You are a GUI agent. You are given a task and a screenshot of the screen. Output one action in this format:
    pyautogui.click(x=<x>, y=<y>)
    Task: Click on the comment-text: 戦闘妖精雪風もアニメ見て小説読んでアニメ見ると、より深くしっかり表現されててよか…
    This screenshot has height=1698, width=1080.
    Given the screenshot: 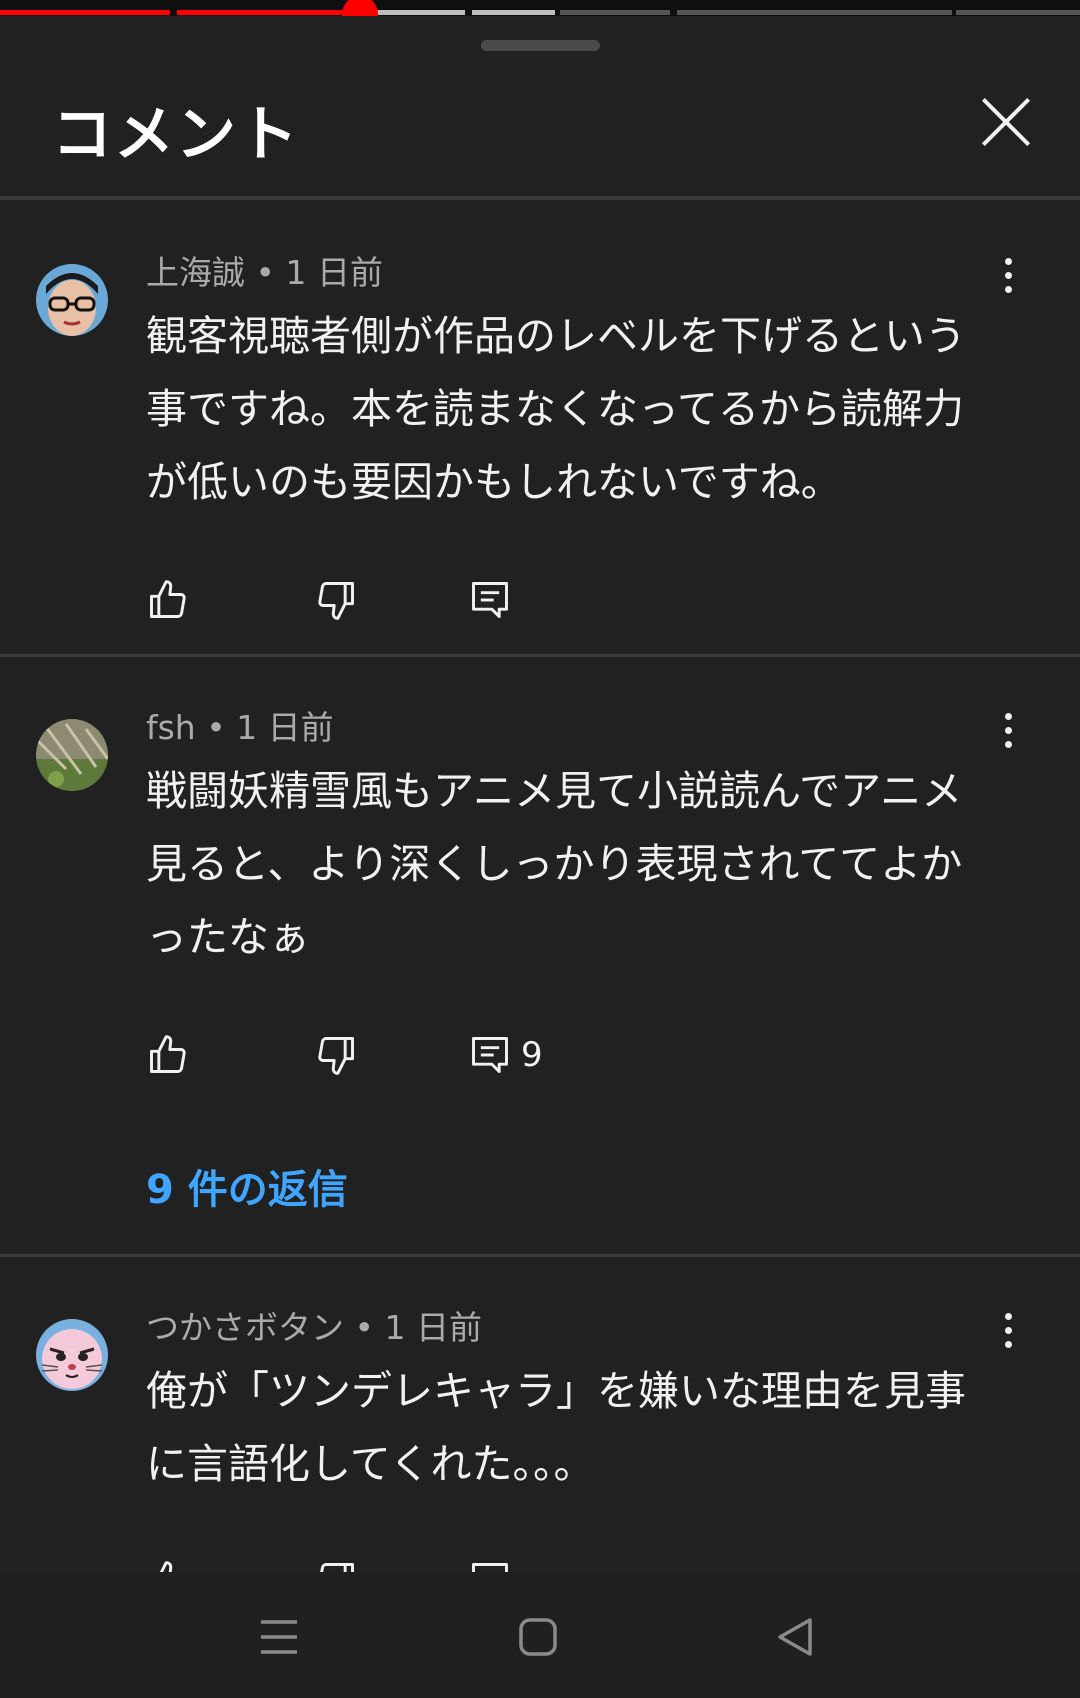 What is the action you would take?
    pyautogui.click(x=554, y=864)
    